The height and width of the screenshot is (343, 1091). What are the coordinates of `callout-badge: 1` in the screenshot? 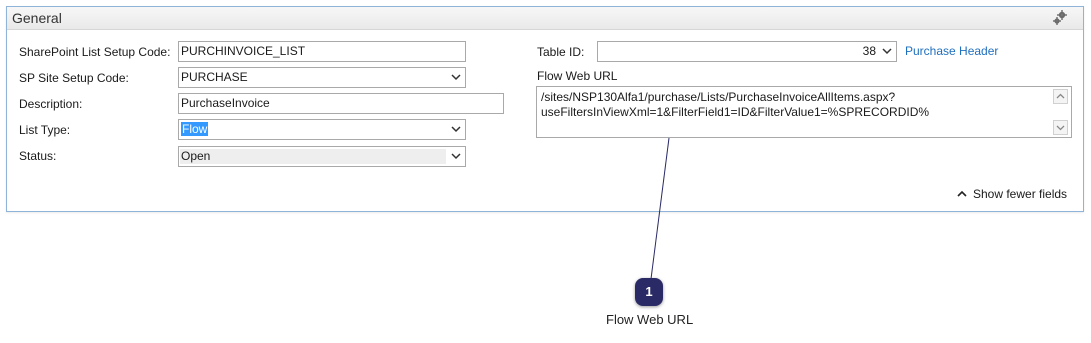 It's located at (649, 292).